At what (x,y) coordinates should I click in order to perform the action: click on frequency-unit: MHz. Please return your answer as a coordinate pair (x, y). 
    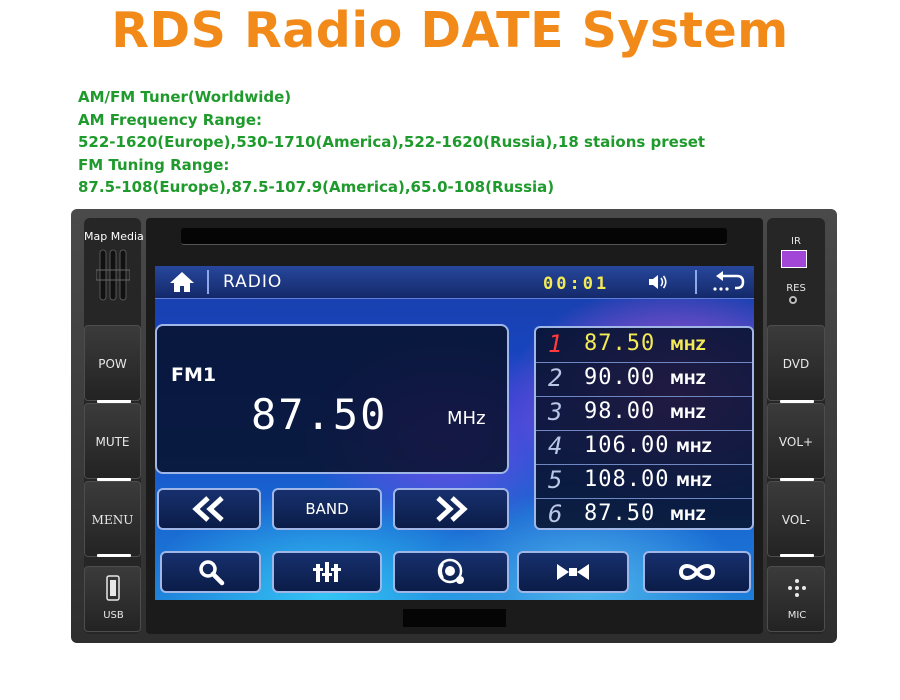
    Looking at the image, I should click on (466, 418).